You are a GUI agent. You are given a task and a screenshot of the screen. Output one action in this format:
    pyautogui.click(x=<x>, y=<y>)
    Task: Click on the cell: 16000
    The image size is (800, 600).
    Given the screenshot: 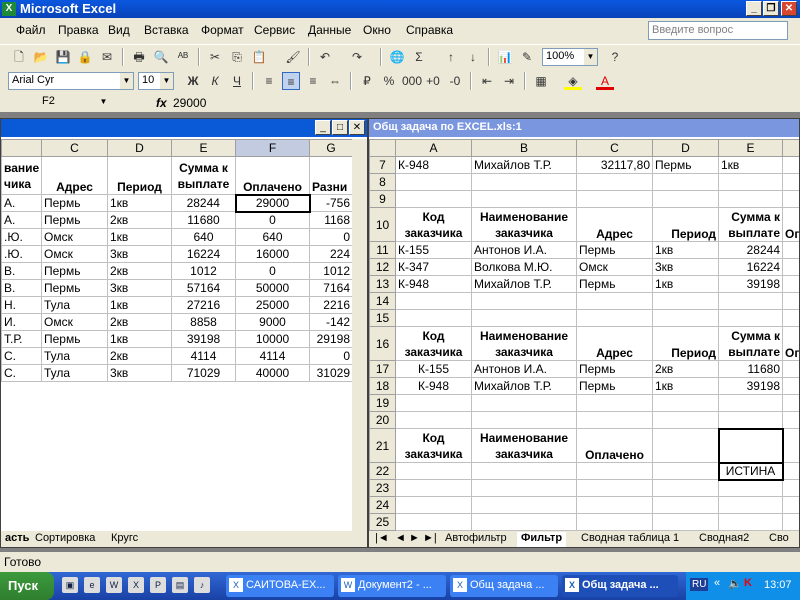 What is the action you would take?
    pyautogui.click(x=272, y=254)
    